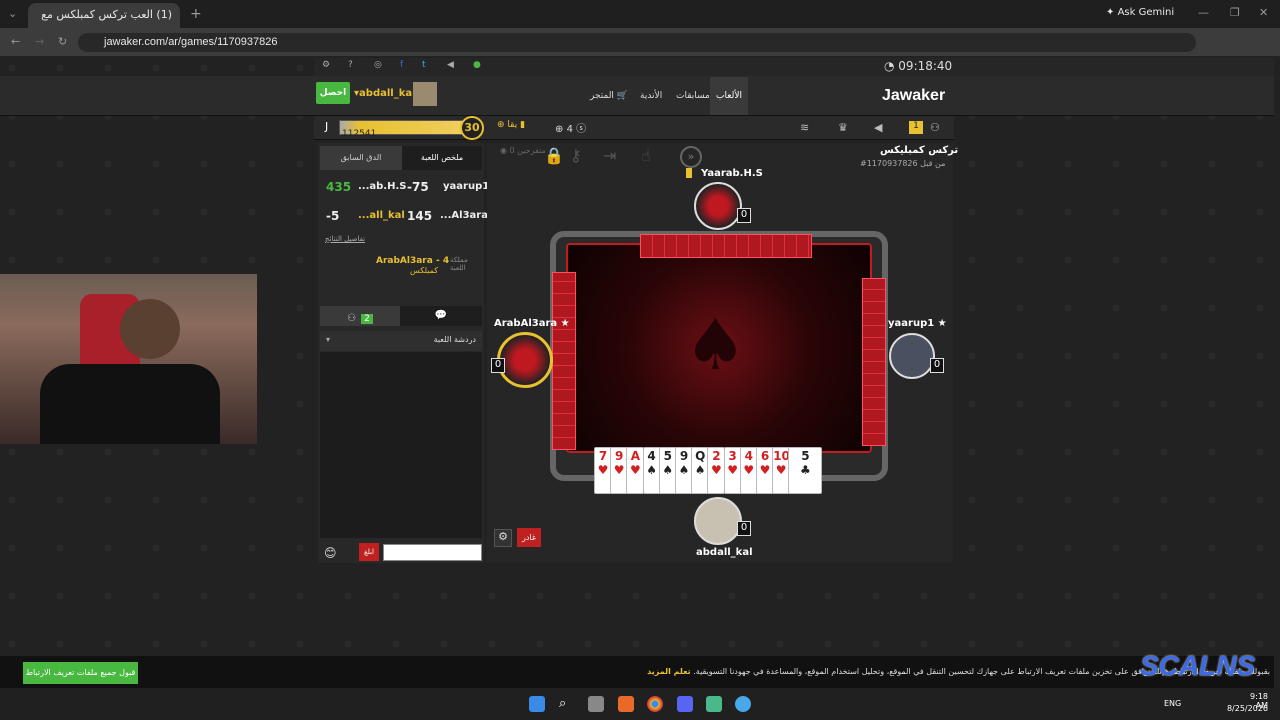 This screenshot has height=720, width=1280. Describe the element at coordinates (472, 128) in the screenshot. I see `level-badge: 30` at that location.